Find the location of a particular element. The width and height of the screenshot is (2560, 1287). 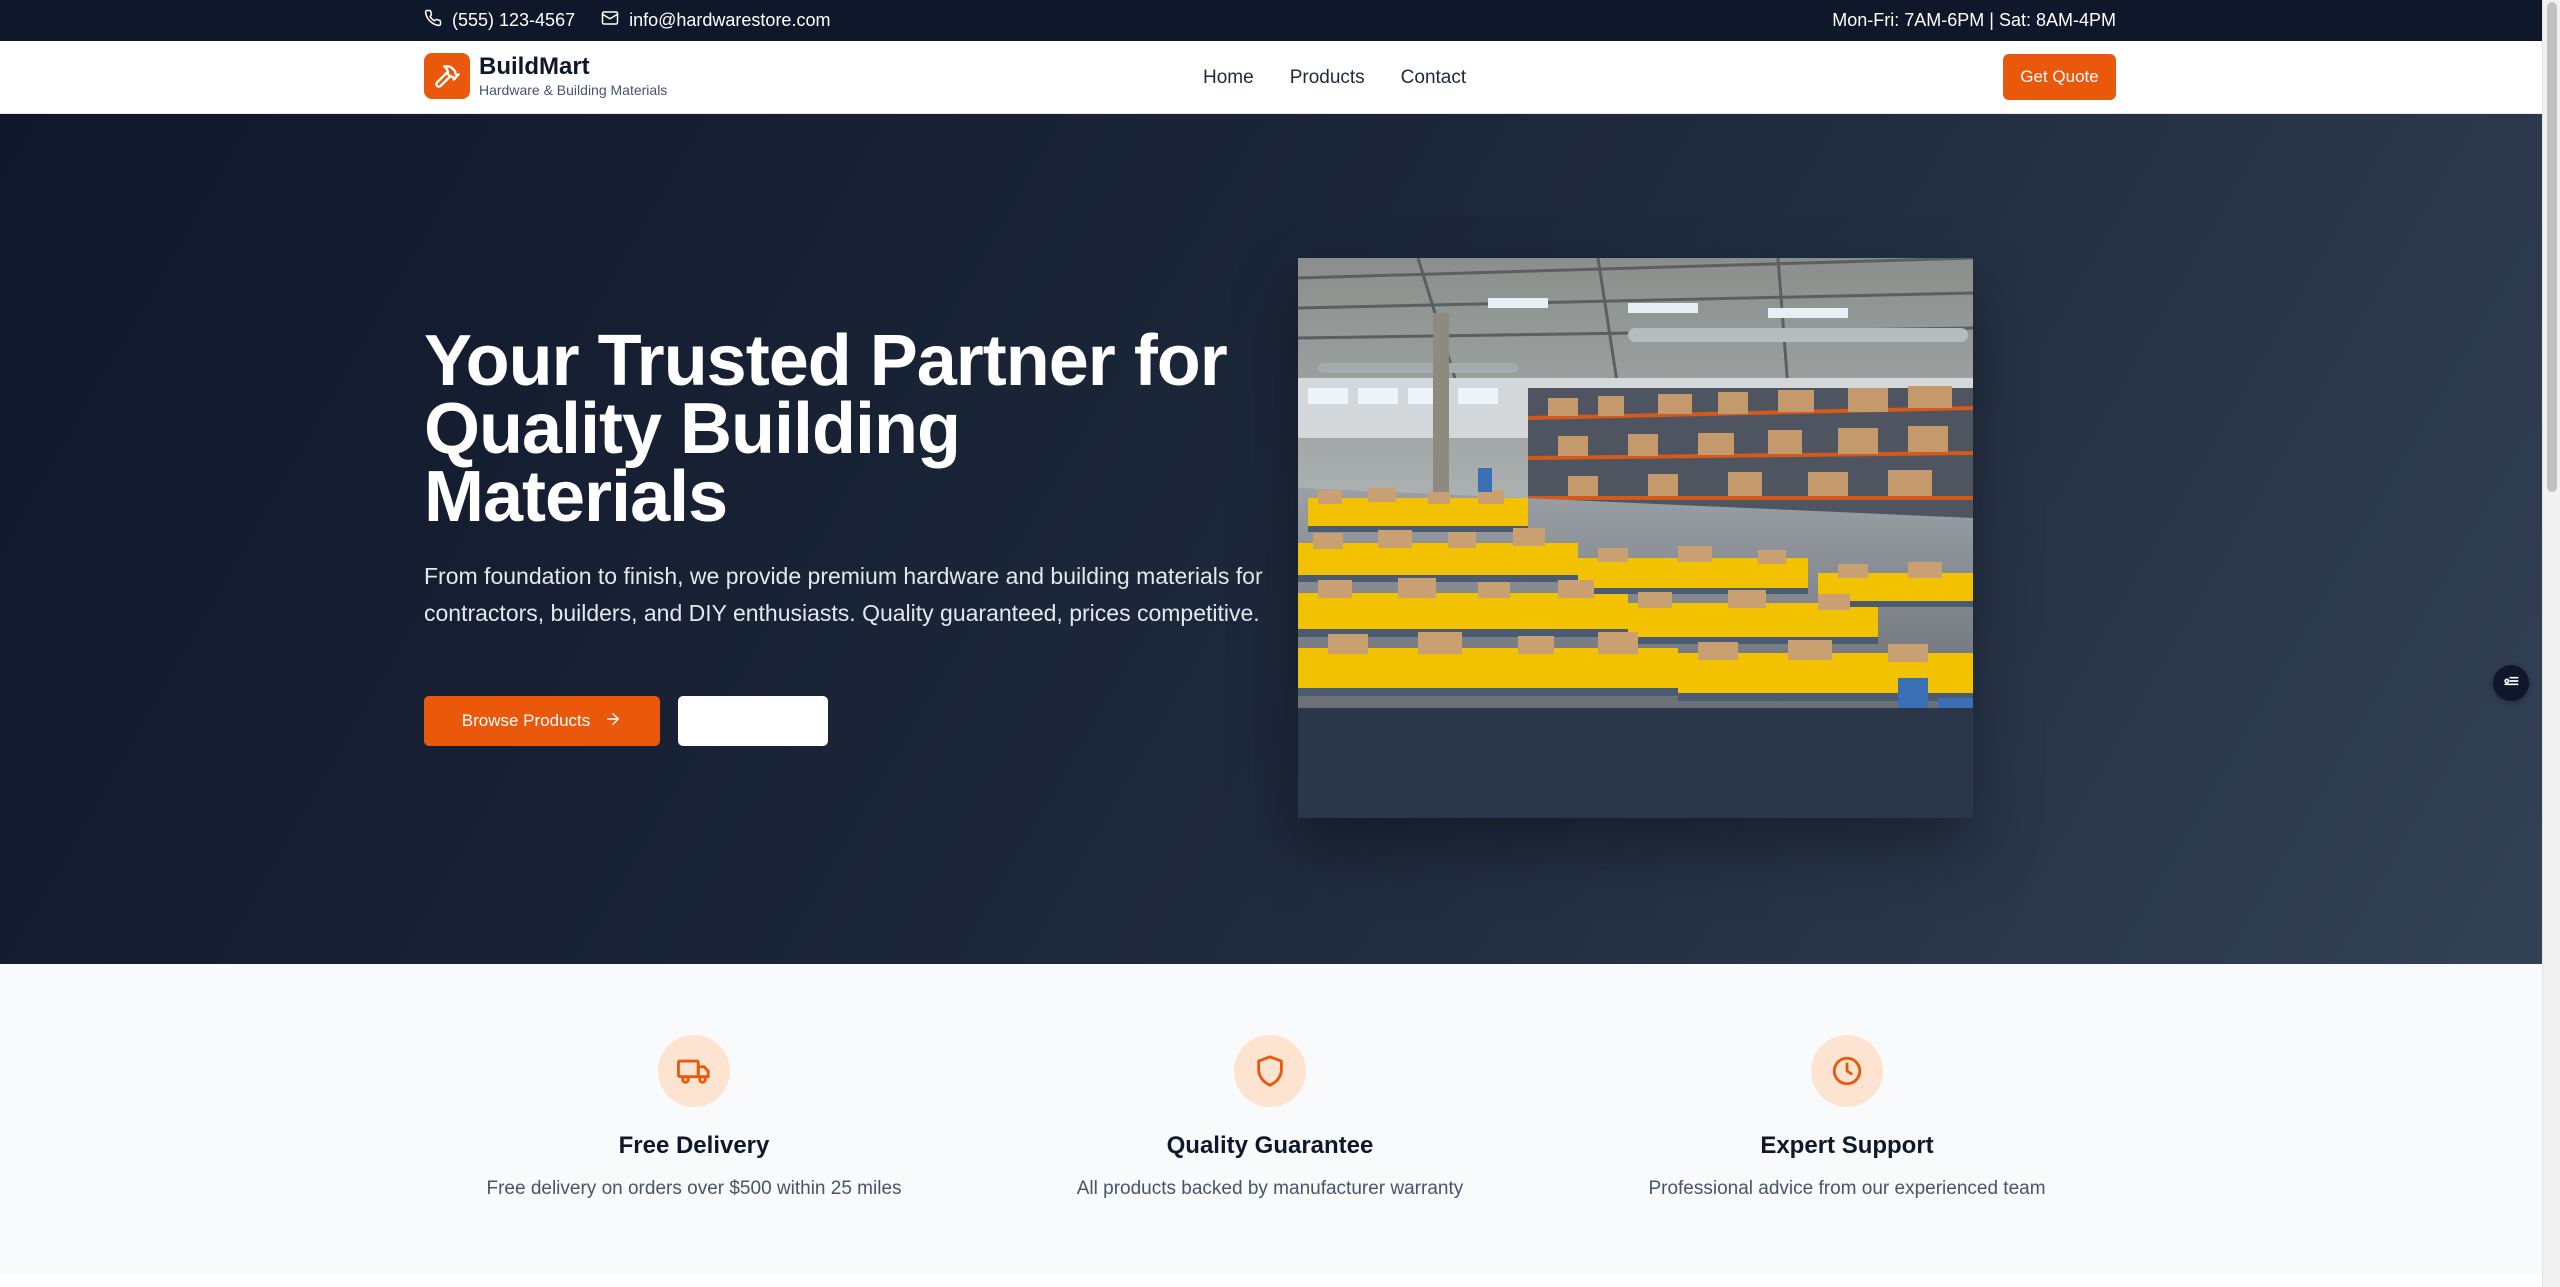

get-quote-button: Get Quote is located at coordinates (2059, 77).